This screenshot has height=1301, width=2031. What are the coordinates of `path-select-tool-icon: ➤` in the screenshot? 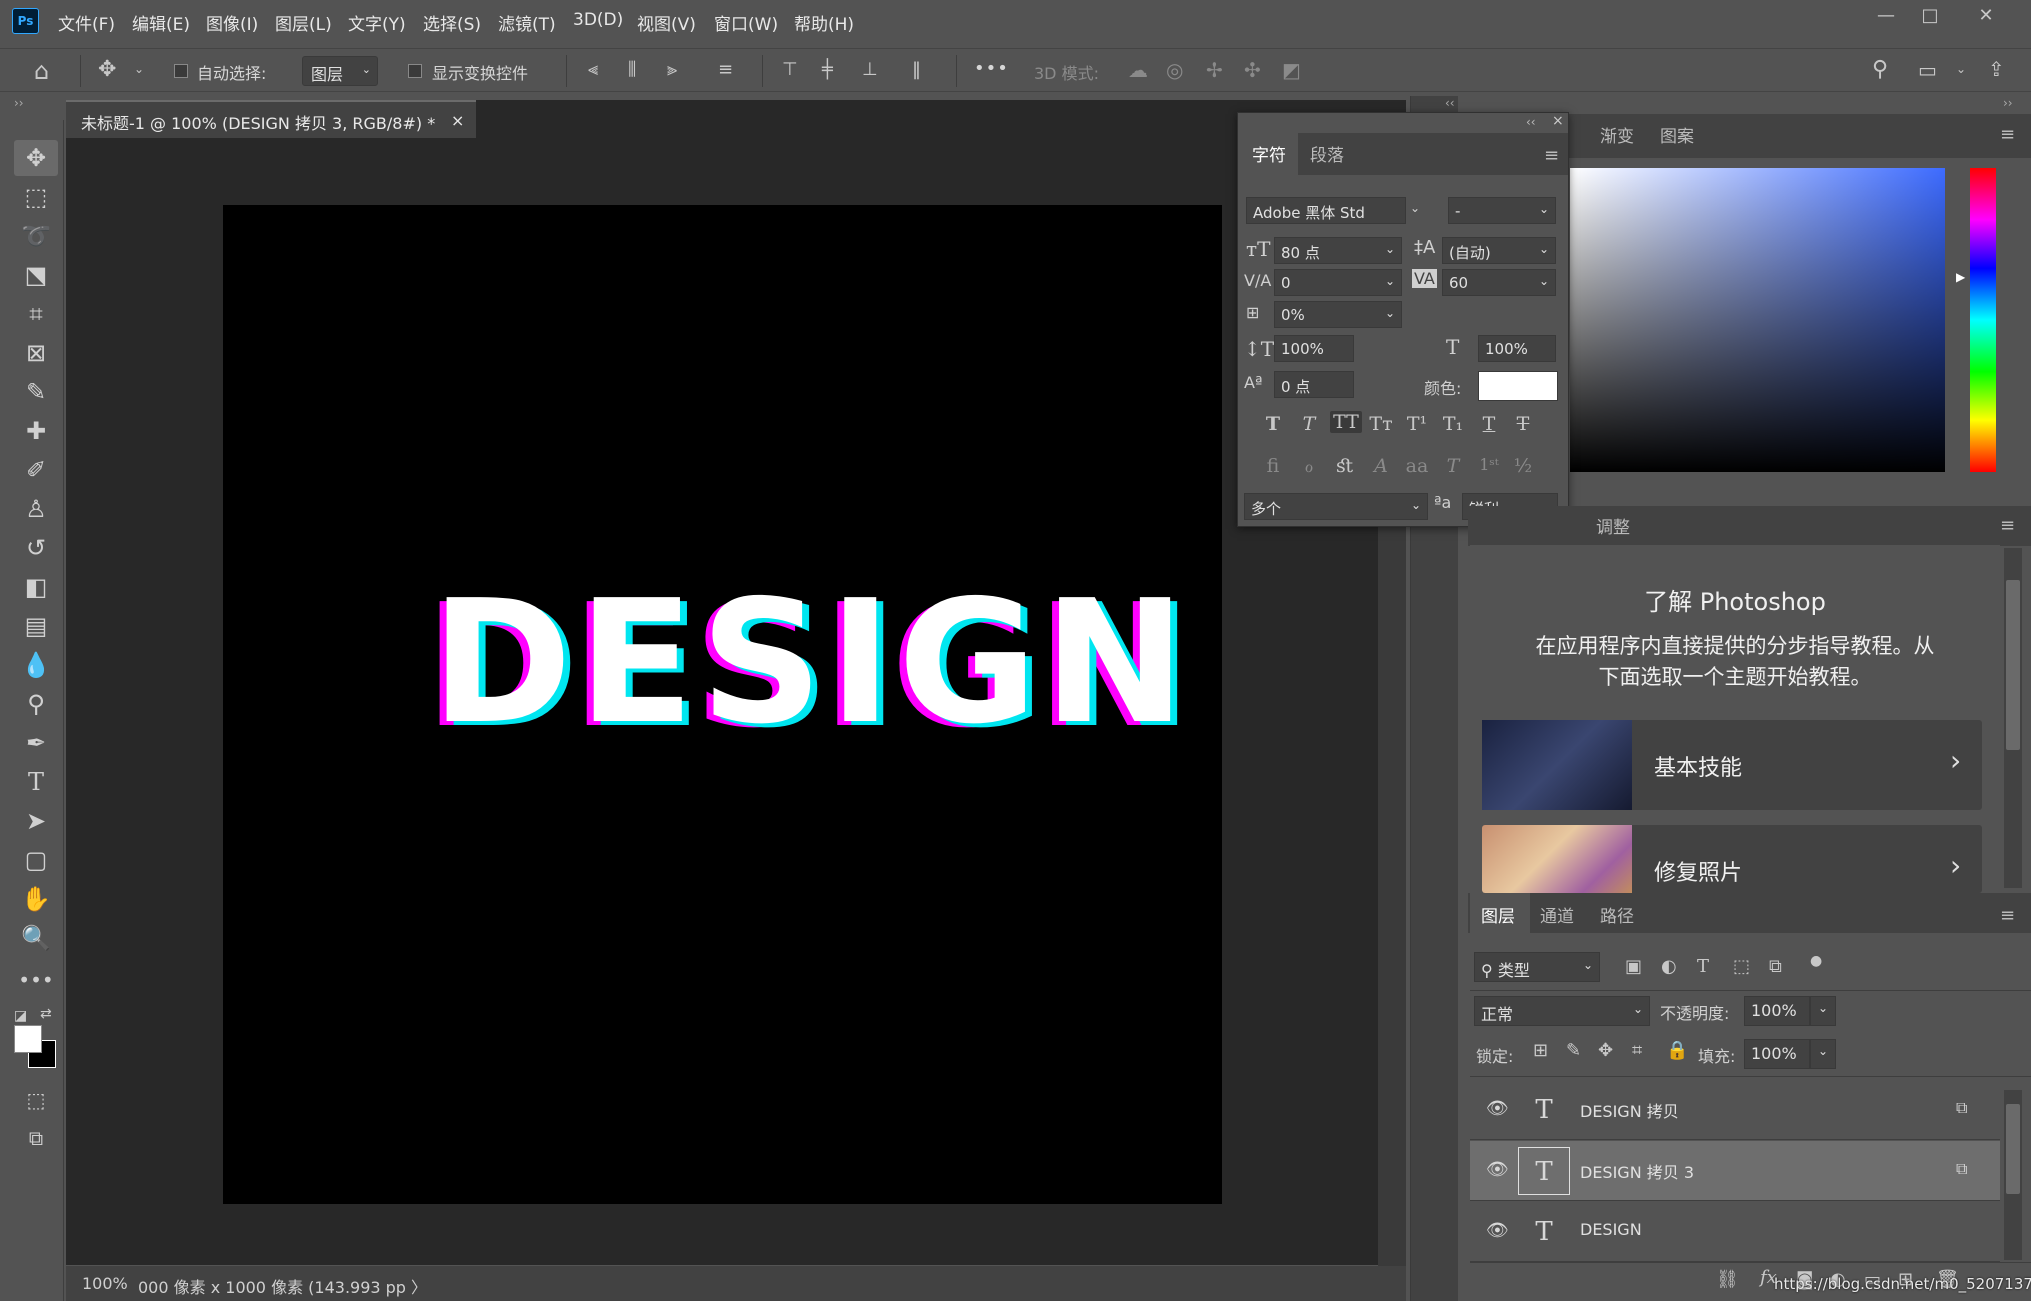 It's located at (36, 821).